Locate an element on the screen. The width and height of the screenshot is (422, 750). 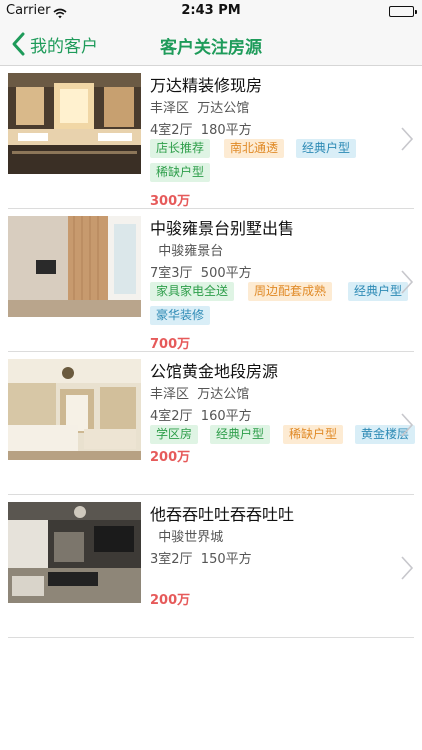
listing-spec: 4室2厅 160平方 is located at coordinates (201, 416).